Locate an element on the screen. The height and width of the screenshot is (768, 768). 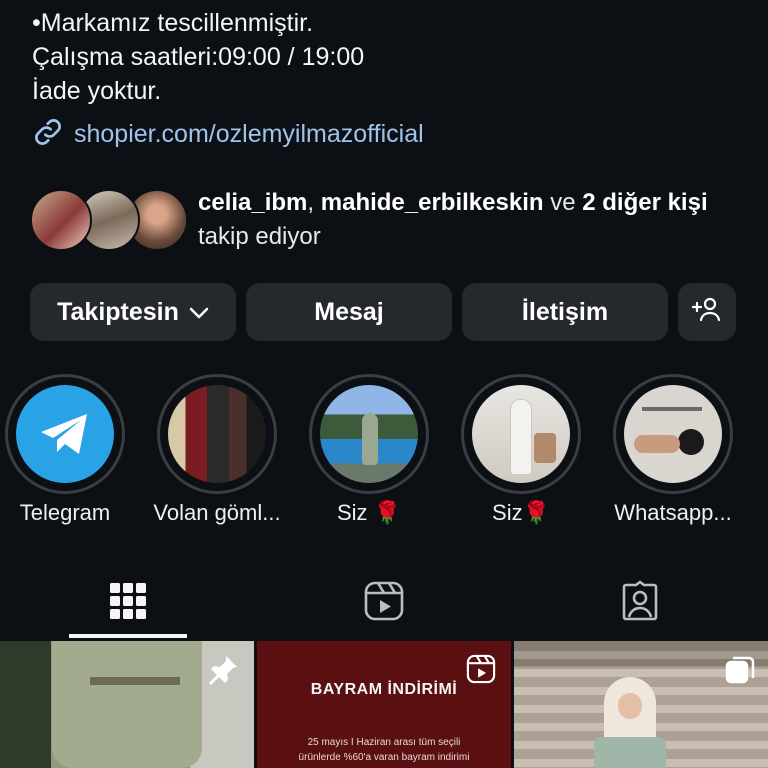
contact-label: İletişim is located at coordinates (565, 311).